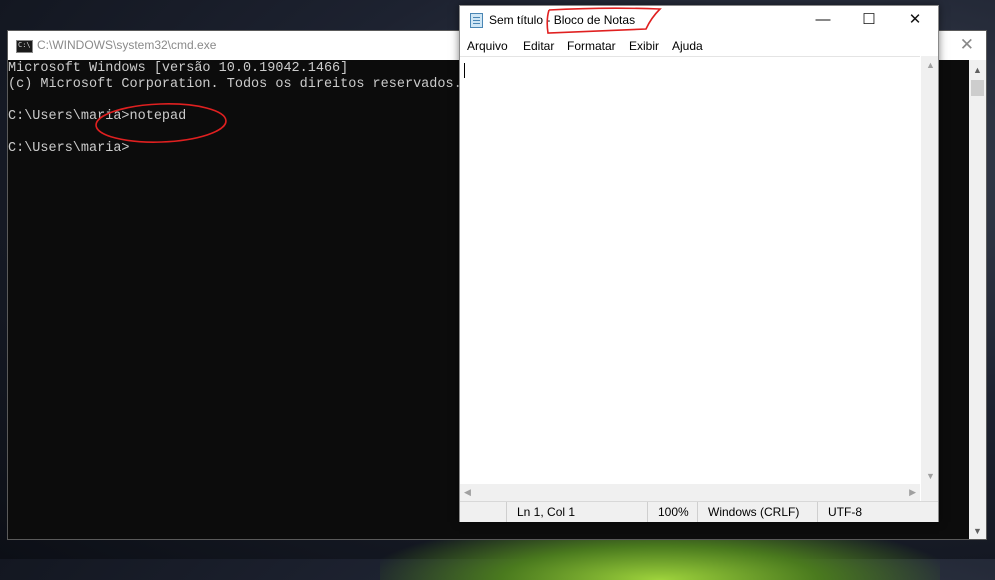 The width and height of the screenshot is (995, 580). I want to click on text-caret, so click(464, 70).